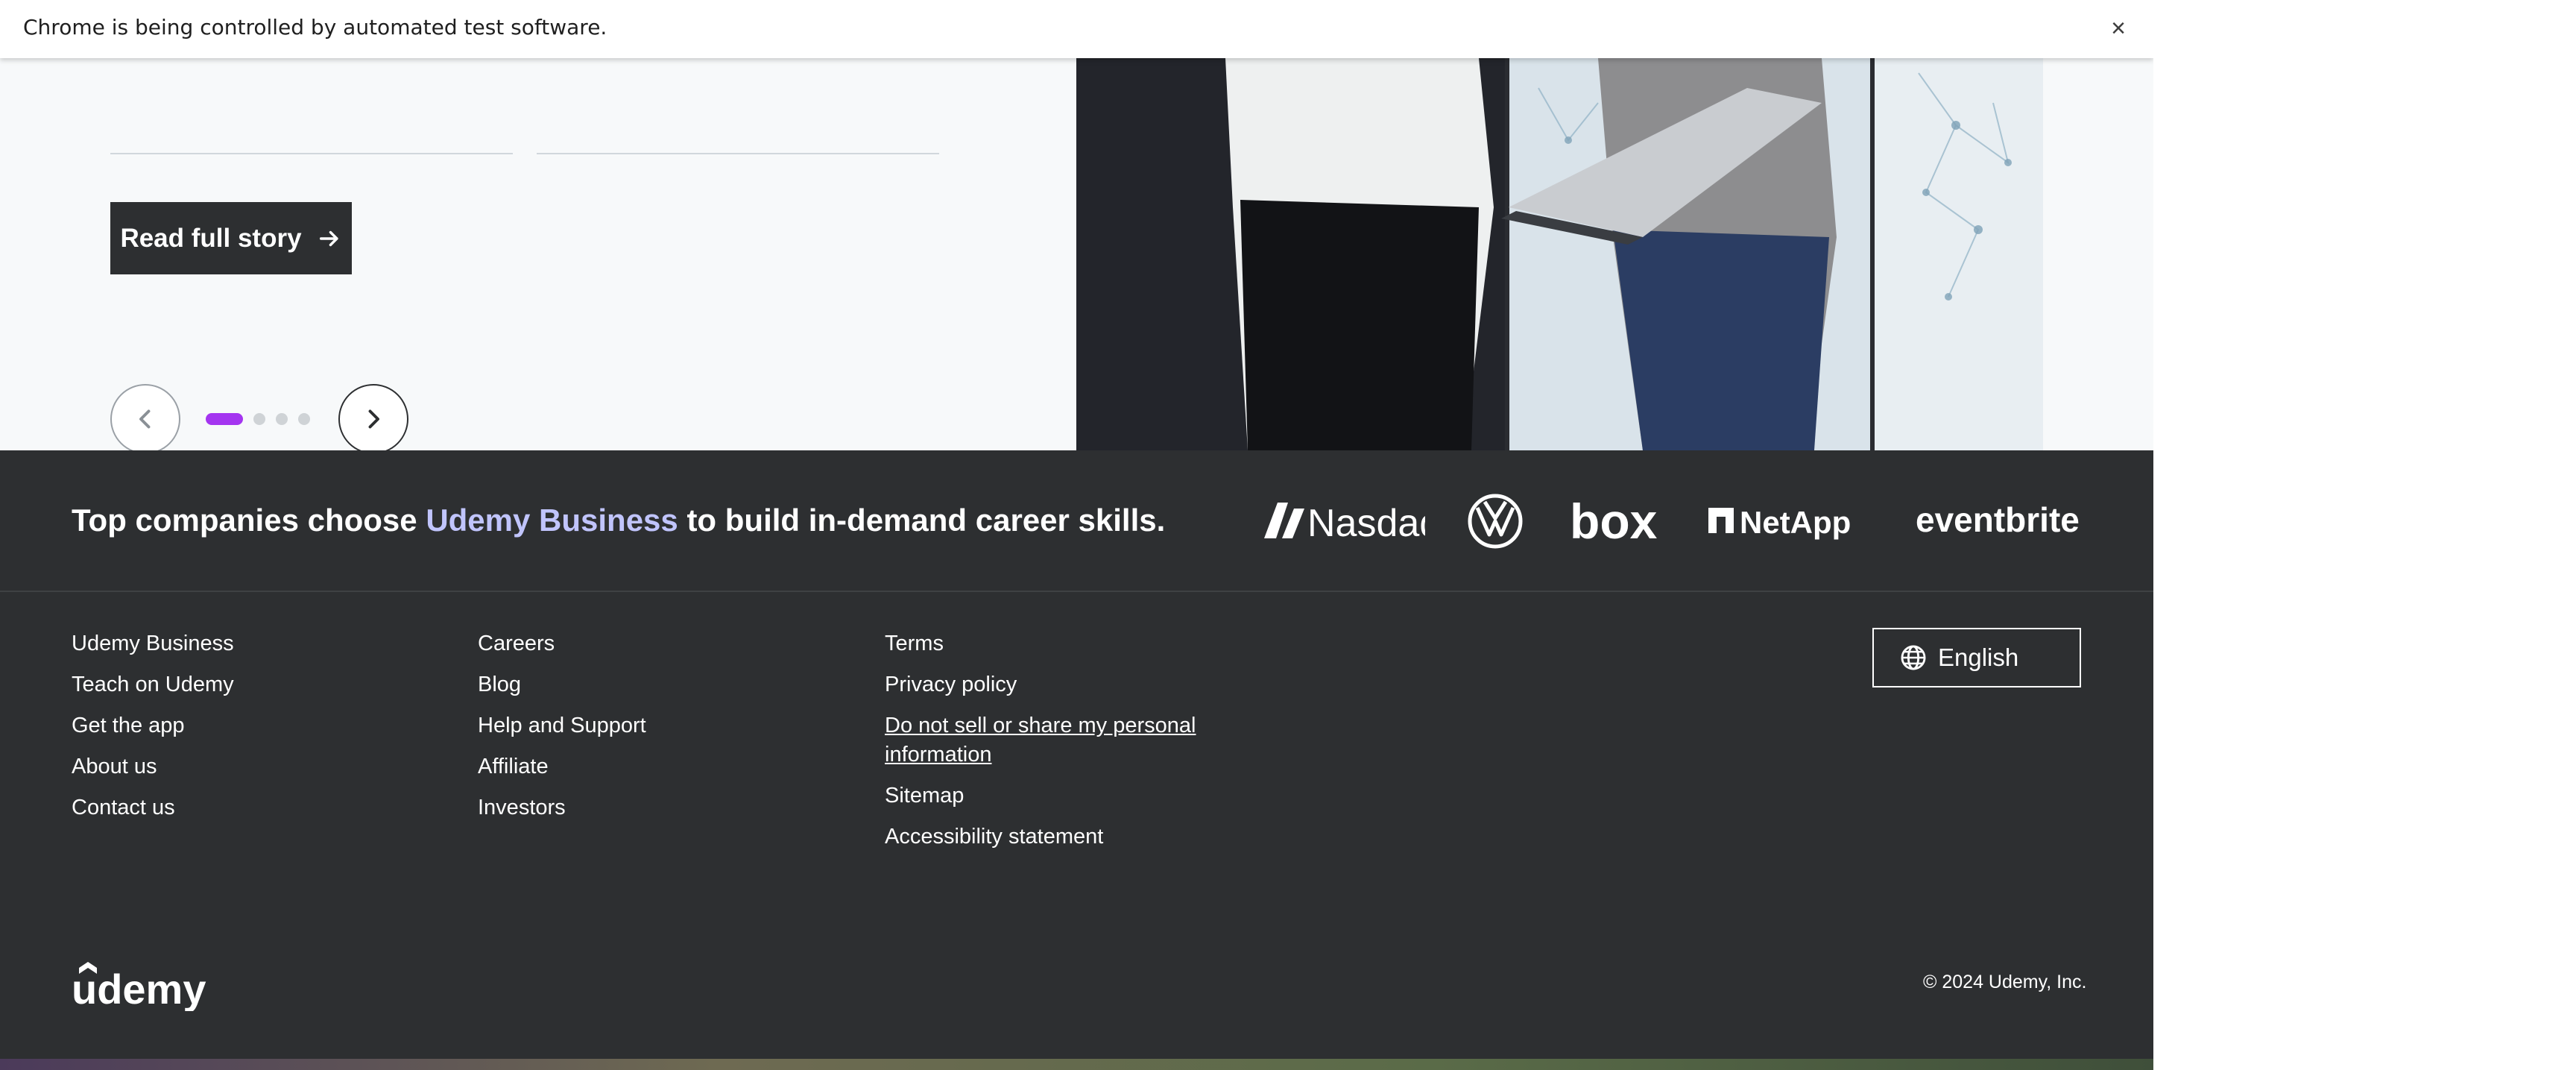 The width and height of the screenshot is (2576, 1070). Describe the element at coordinates (562, 684) in the screenshot. I see `footer-link-blog: Blog` at that location.